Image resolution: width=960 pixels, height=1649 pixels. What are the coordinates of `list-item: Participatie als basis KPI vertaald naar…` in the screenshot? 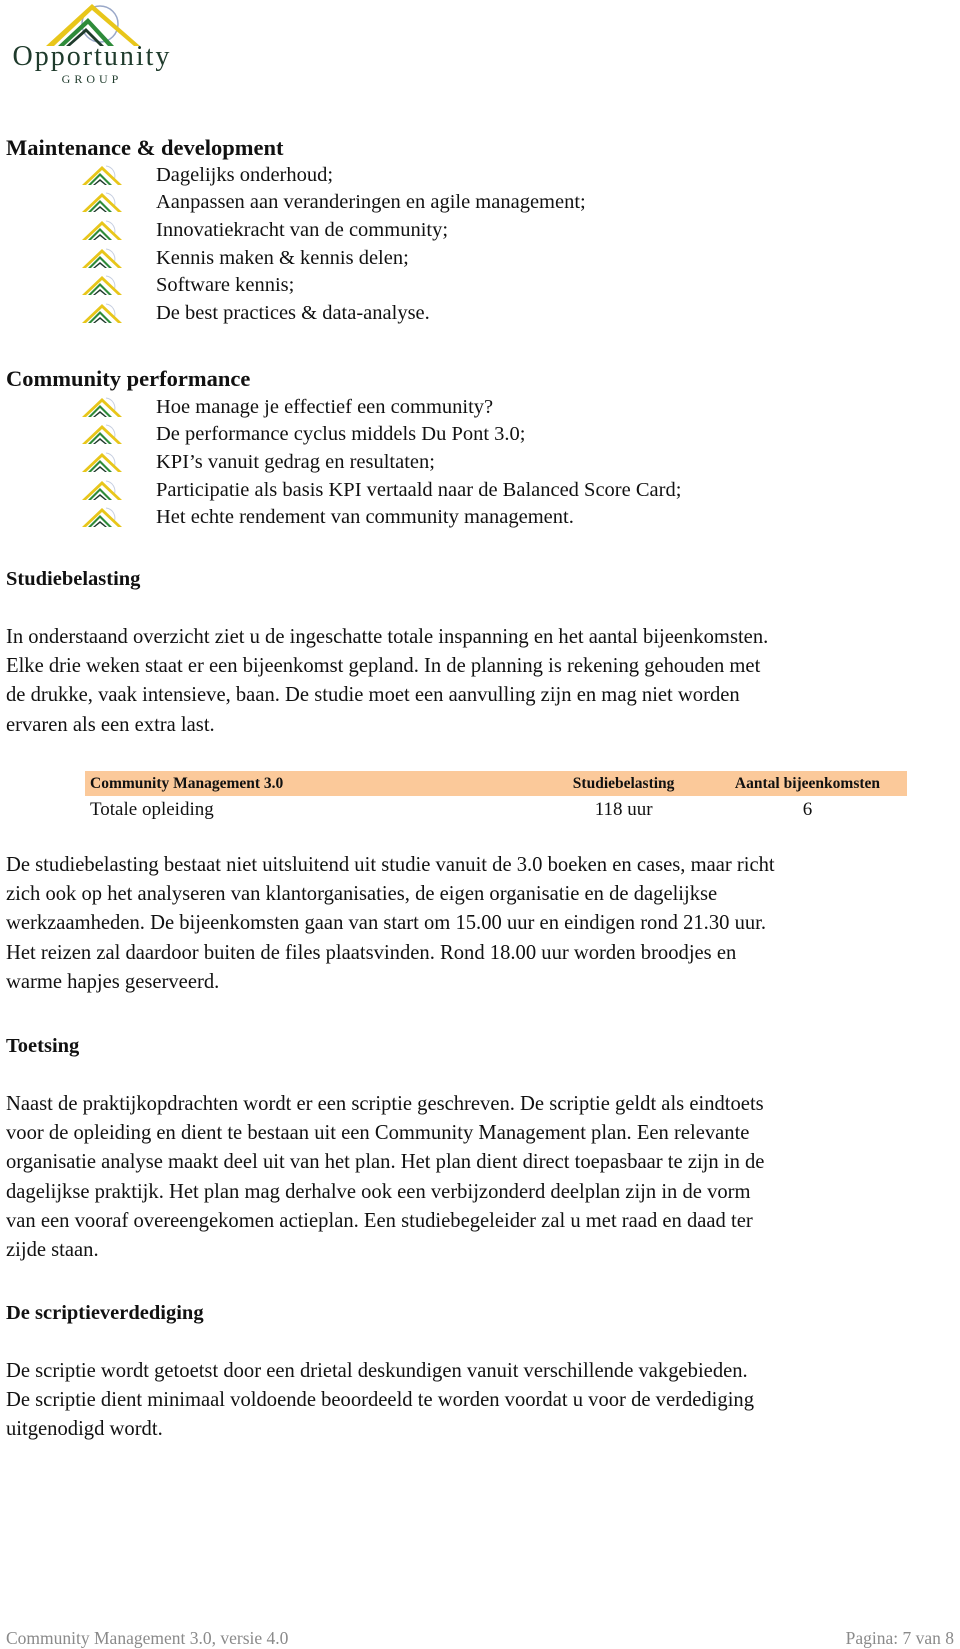 It's located at (380, 490).